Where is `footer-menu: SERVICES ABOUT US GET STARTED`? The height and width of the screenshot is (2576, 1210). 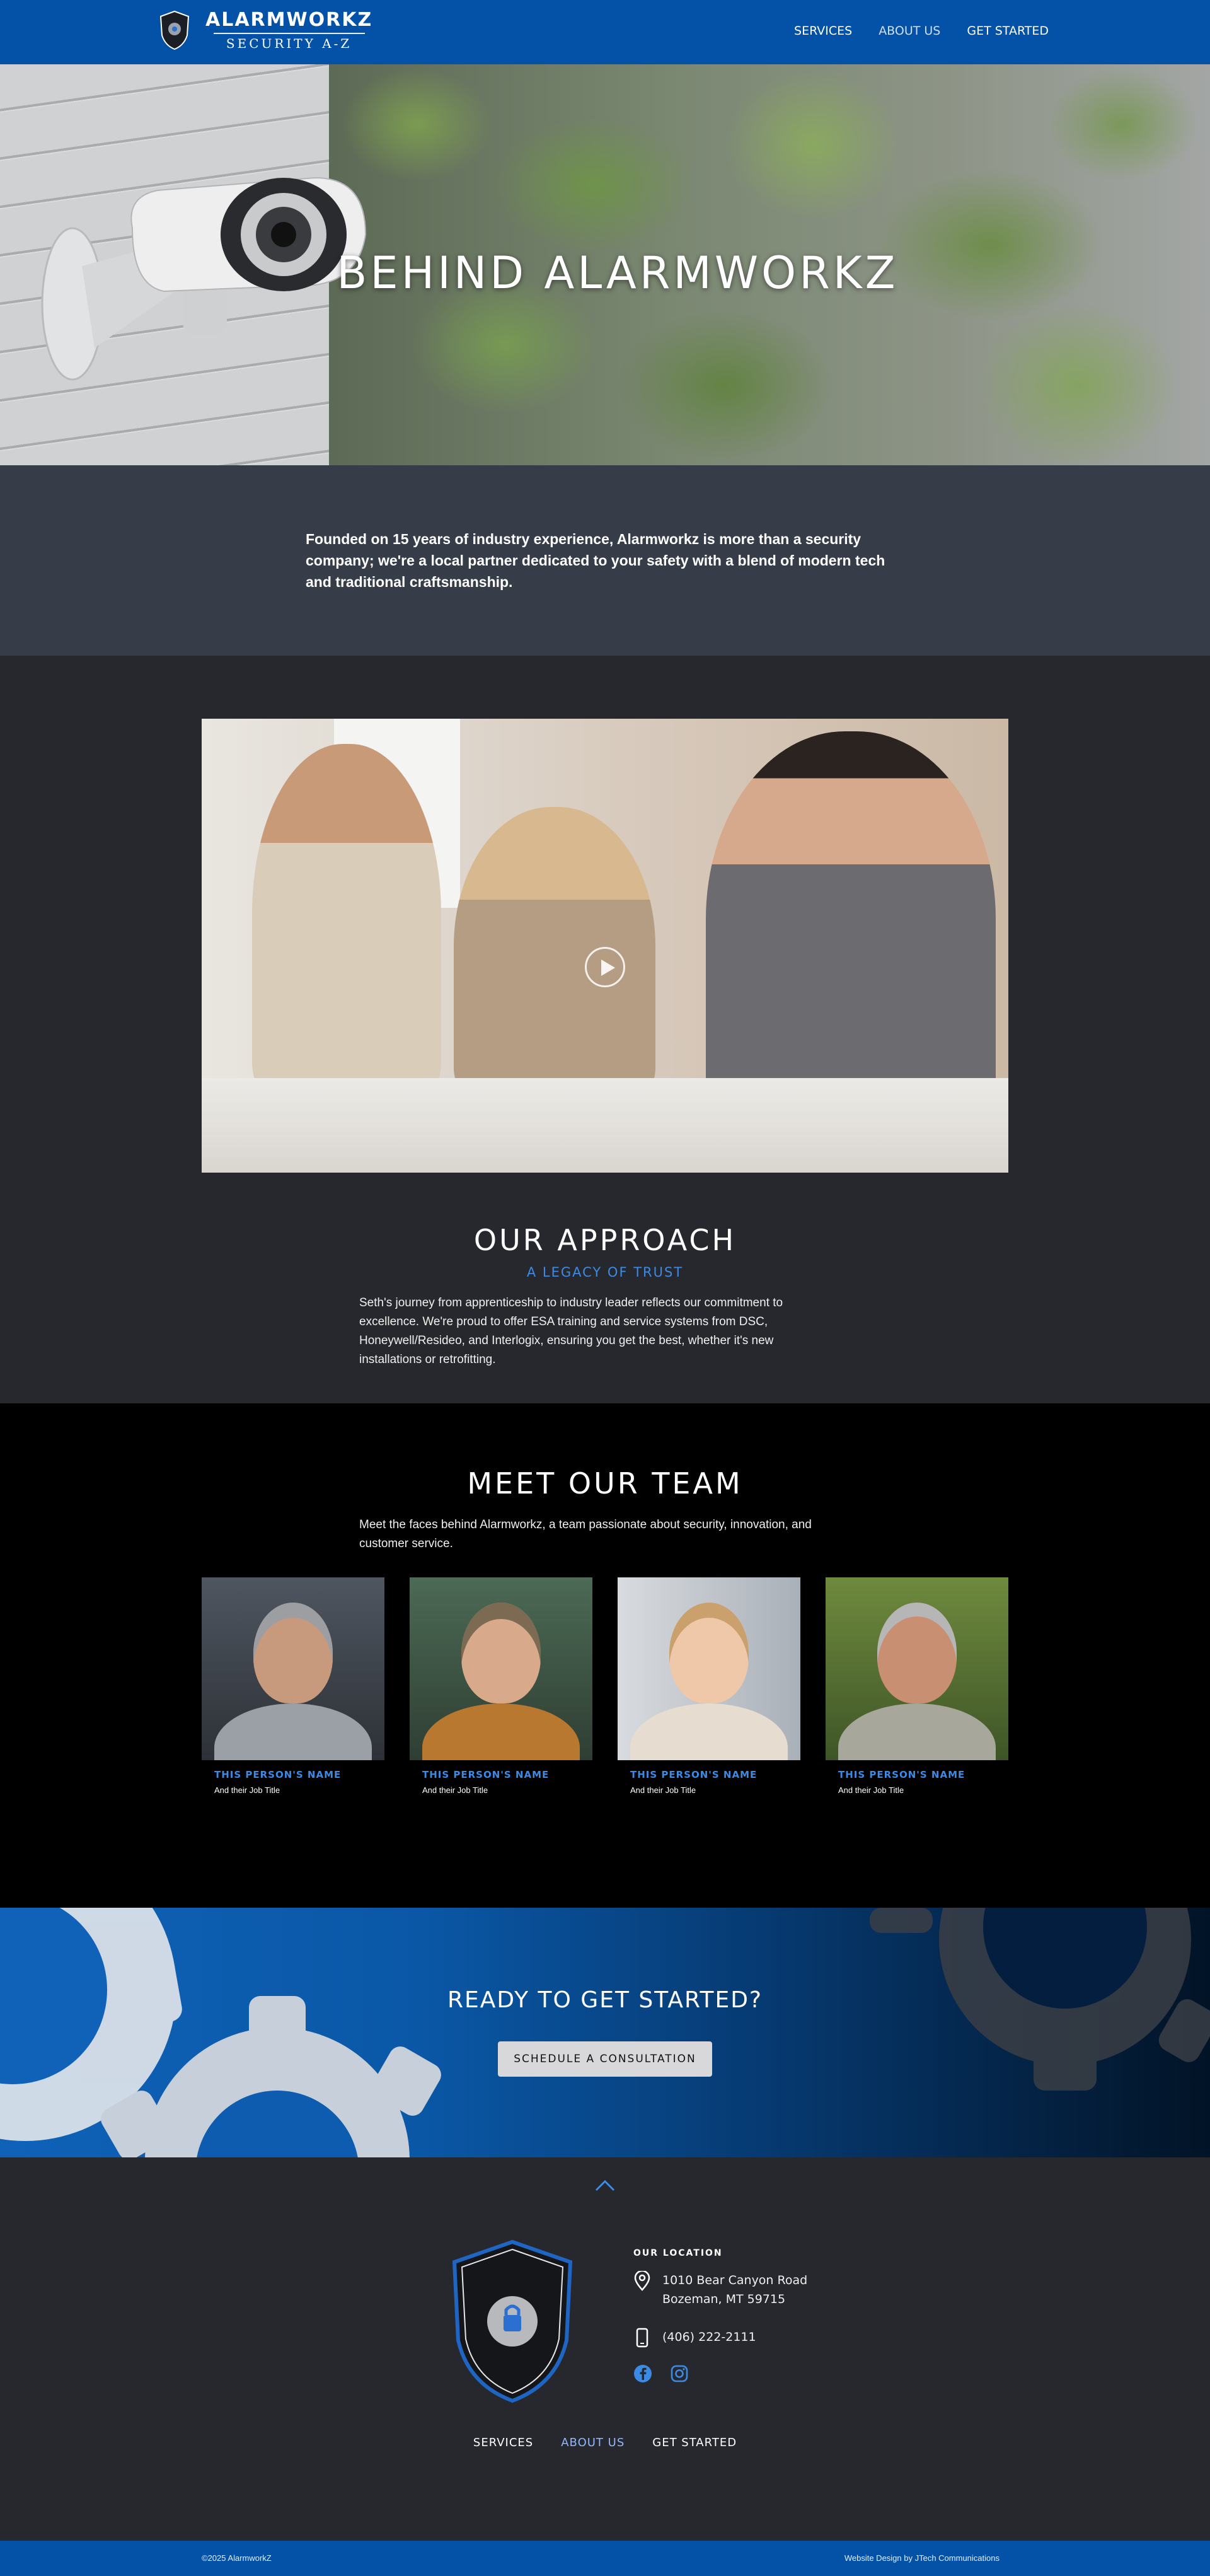 footer-menu: SERVICES ABOUT US GET STARTED is located at coordinates (605, 2442).